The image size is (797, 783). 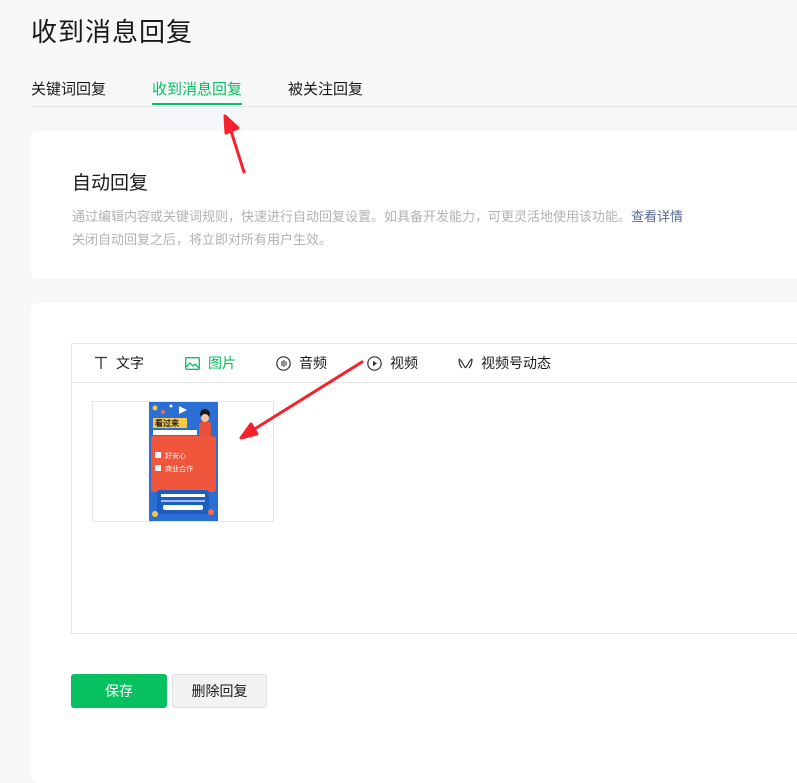 What do you see at coordinates (283, 363) in the screenshot?
I see `audio-icon` at bounding box center [283, 363].